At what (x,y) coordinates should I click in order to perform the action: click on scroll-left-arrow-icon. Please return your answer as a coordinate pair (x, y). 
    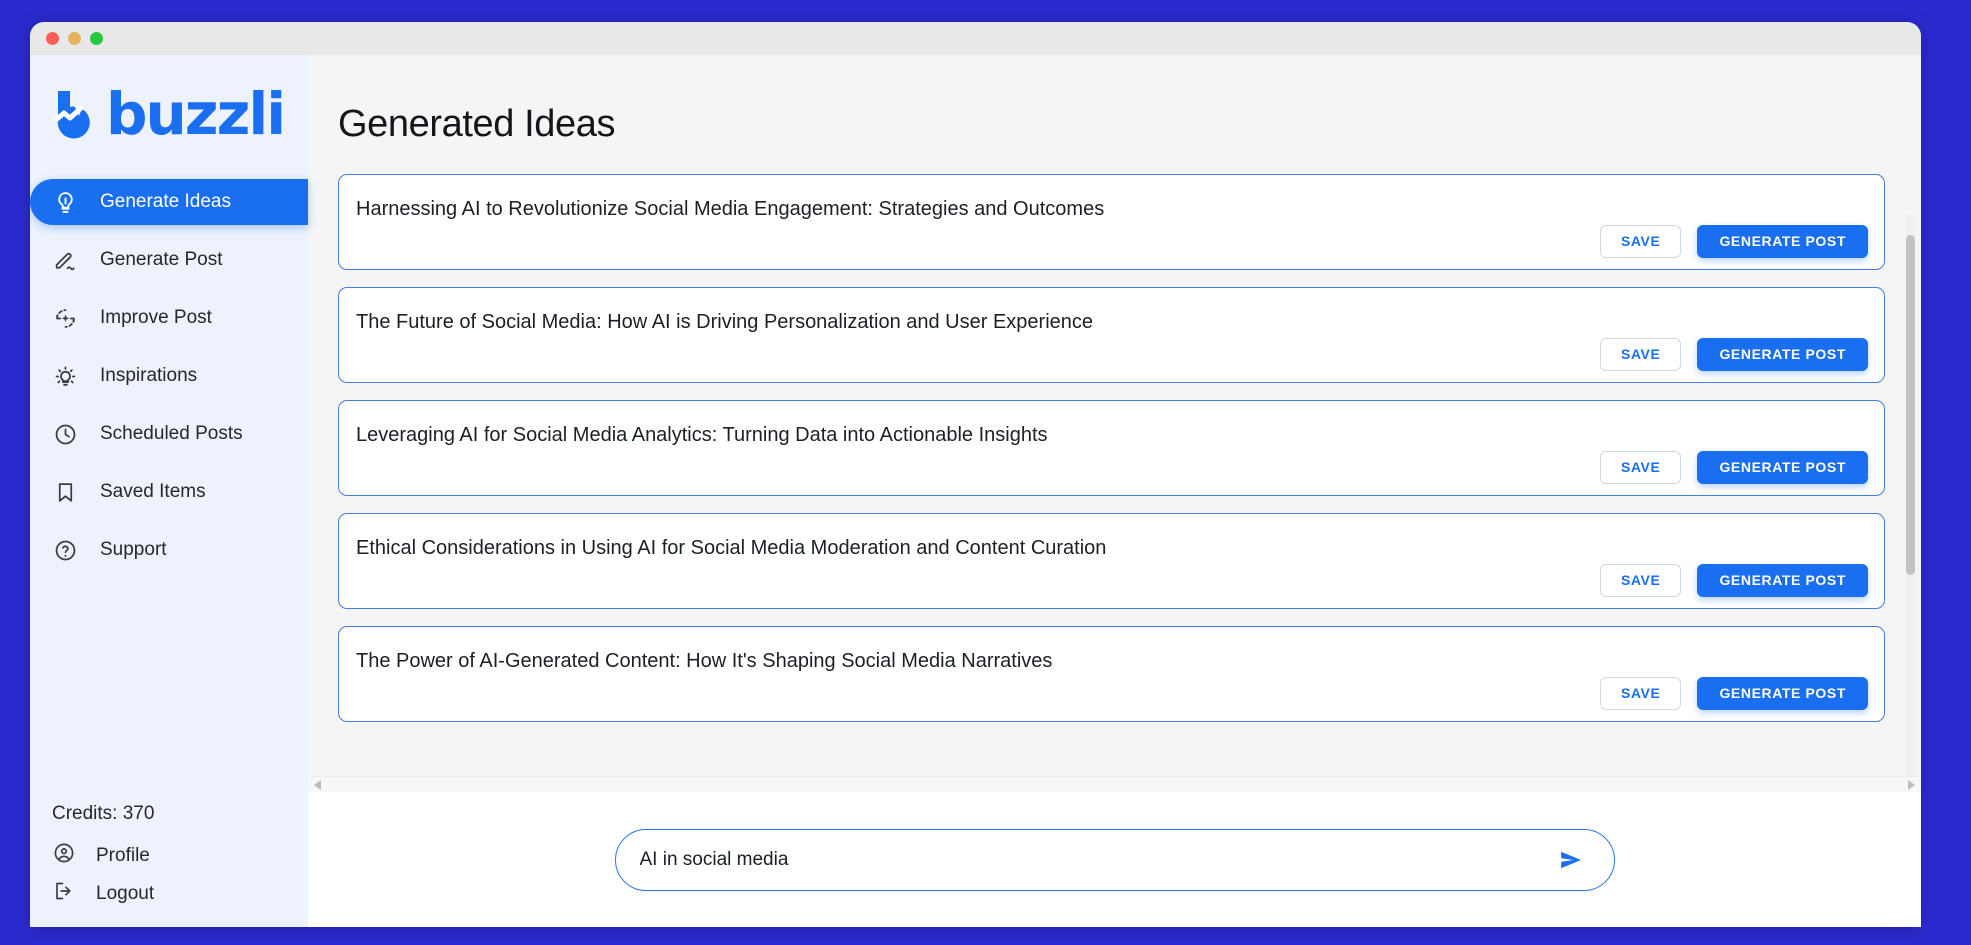
    Looking at the image, I should click on (317, 784).